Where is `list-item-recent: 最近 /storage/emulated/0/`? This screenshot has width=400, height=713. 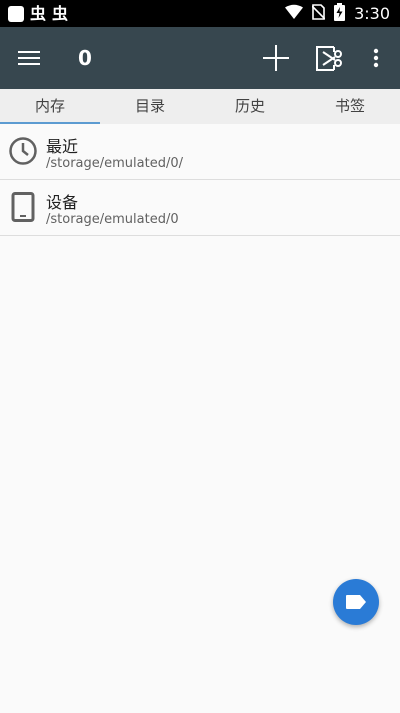
list-item-recent: 最近 /storage/emulated/0/ is located at coordinates (200, 152).